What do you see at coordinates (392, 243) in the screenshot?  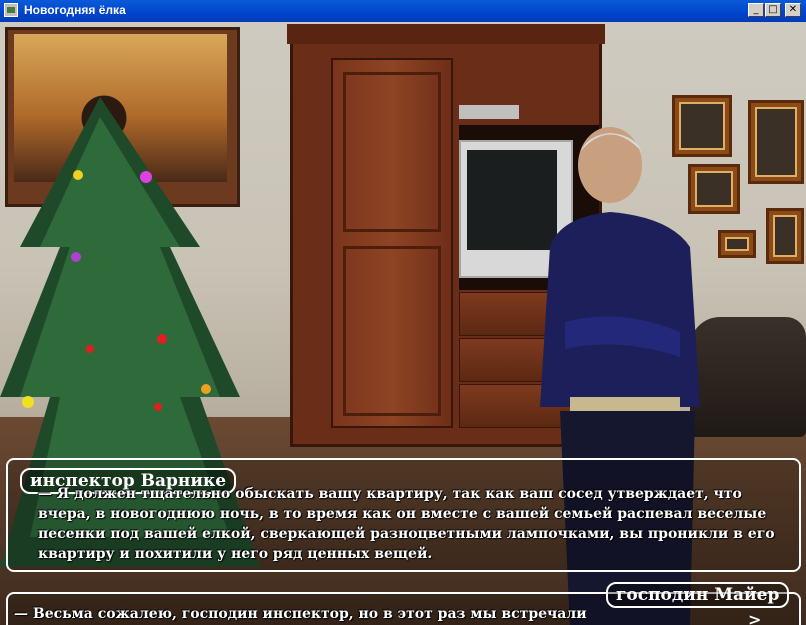 I see `cabinet-door` at bounding box center [392, 243].